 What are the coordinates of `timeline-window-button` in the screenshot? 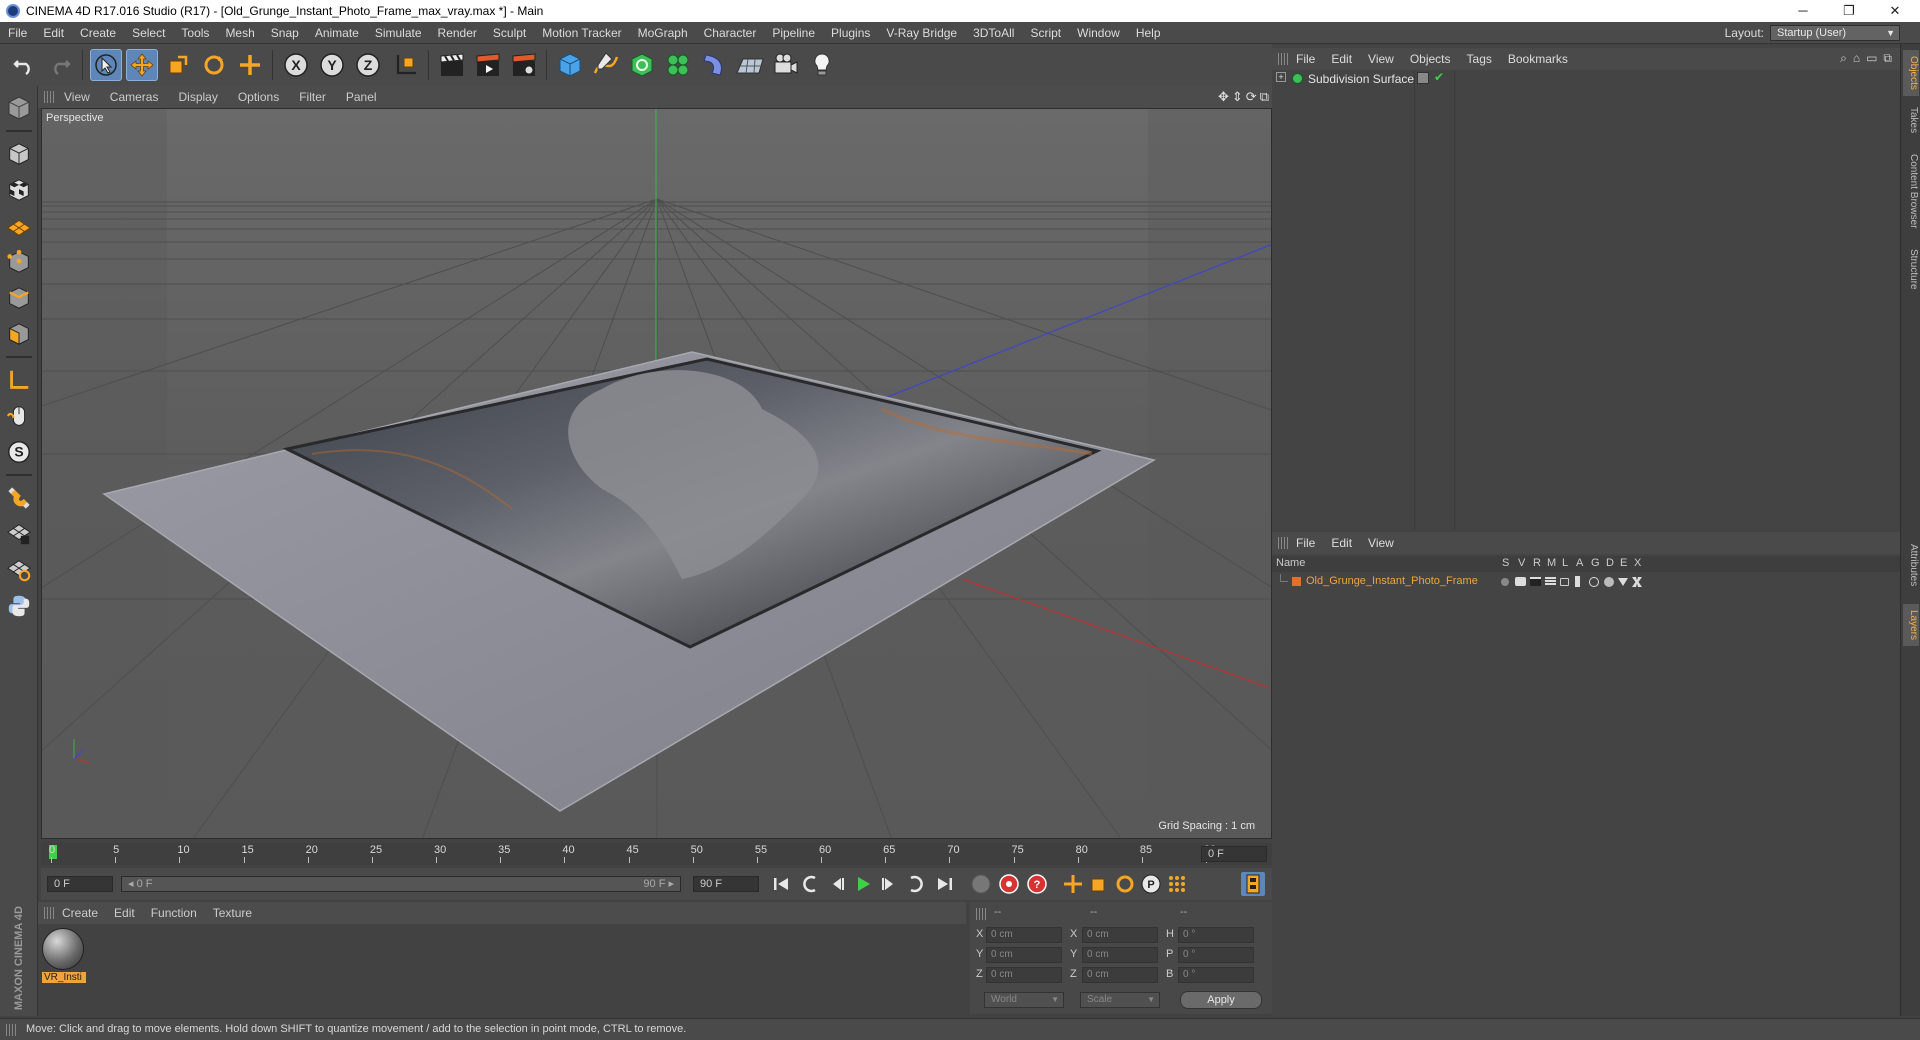 It's located at (1253, 884).